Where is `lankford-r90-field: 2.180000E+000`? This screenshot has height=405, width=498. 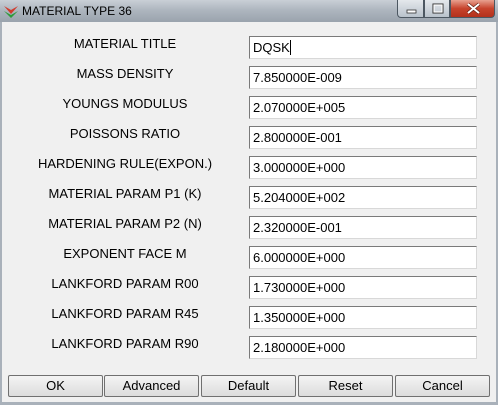
lankford-r90-field: 2.180000E+000 is located at coordinates (363, 347).